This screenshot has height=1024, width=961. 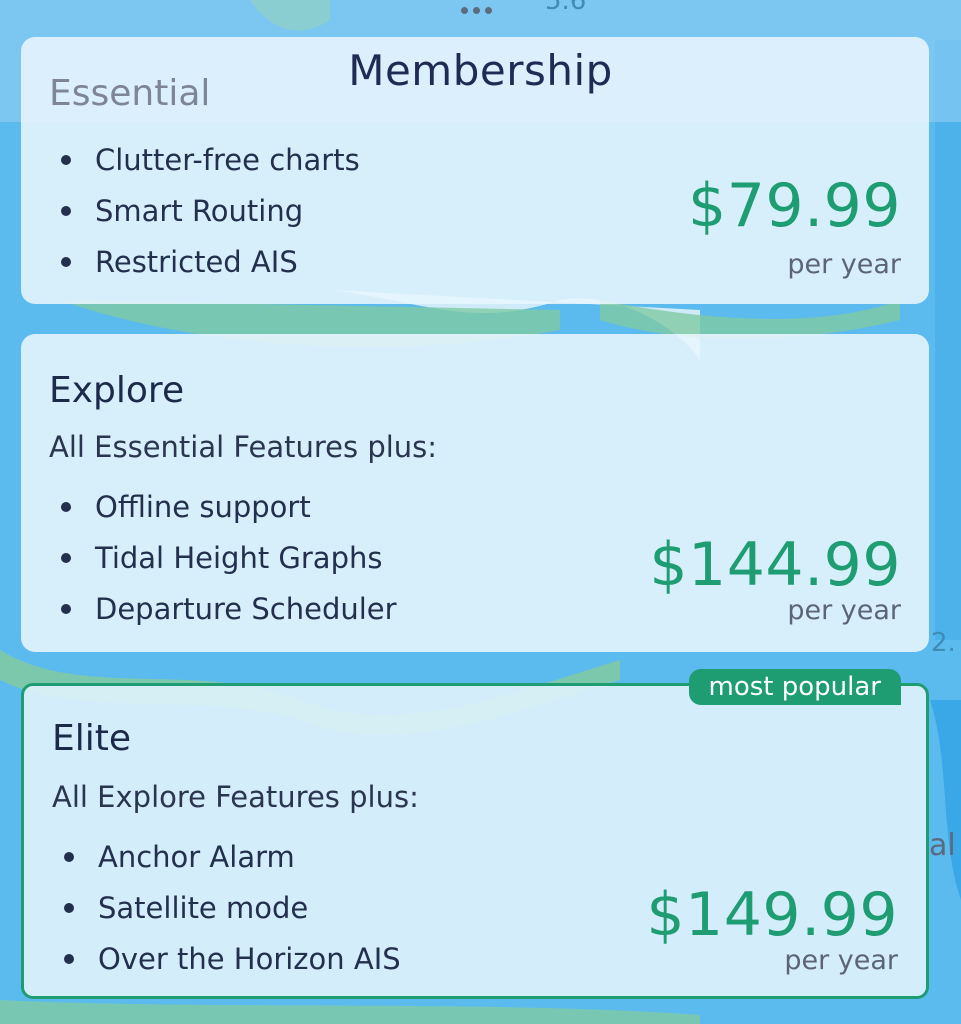 What do you see at coordinates (243, 447) in the screenshot?
I see `plan-intro: All Essential Features plus:` at bounding box center [243, 447].